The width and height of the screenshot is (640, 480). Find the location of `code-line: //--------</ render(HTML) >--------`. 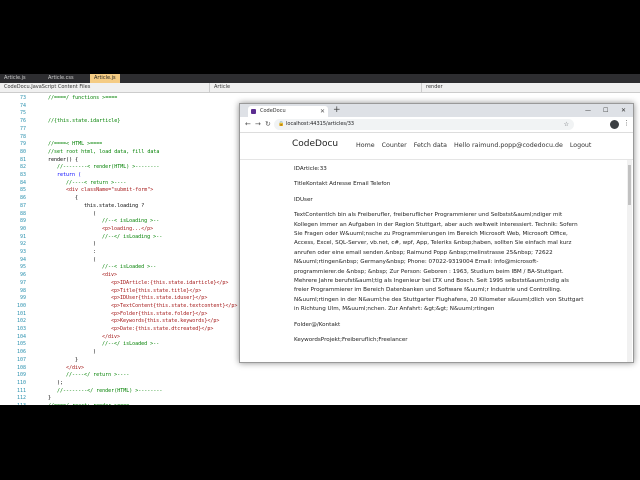

code-line: //--------</ render(HTML) >-------- is located at coordinates (109, 392).